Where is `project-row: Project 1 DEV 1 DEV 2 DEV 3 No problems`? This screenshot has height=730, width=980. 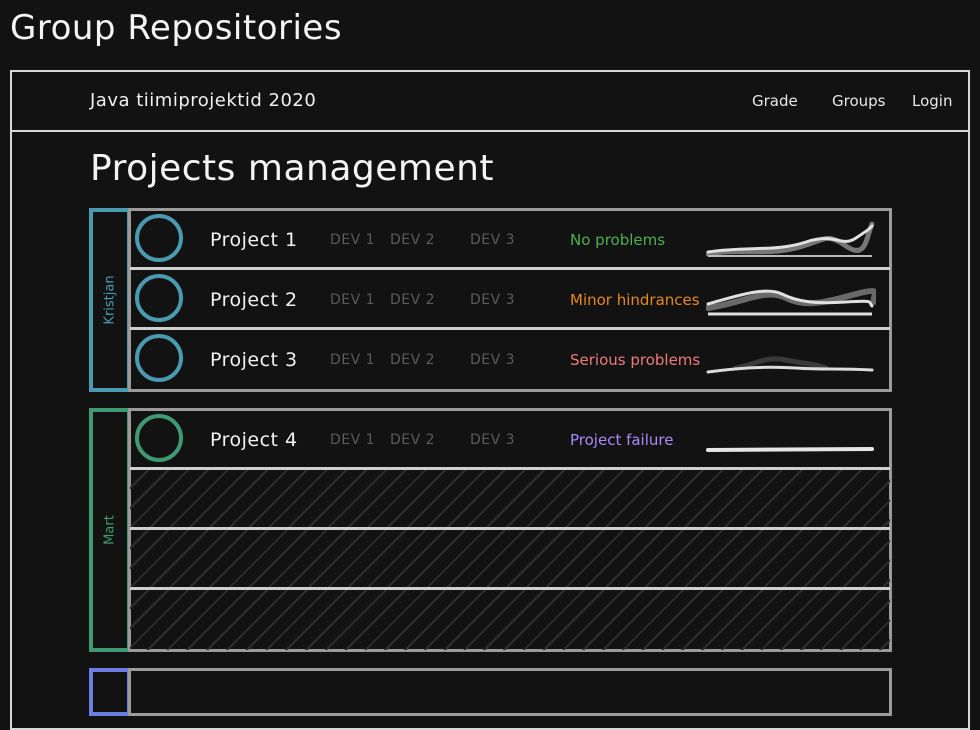 project-row: Project 1 DEV 1 DEV 2 DEV 3 No problems is located at coordinates (510, 240).